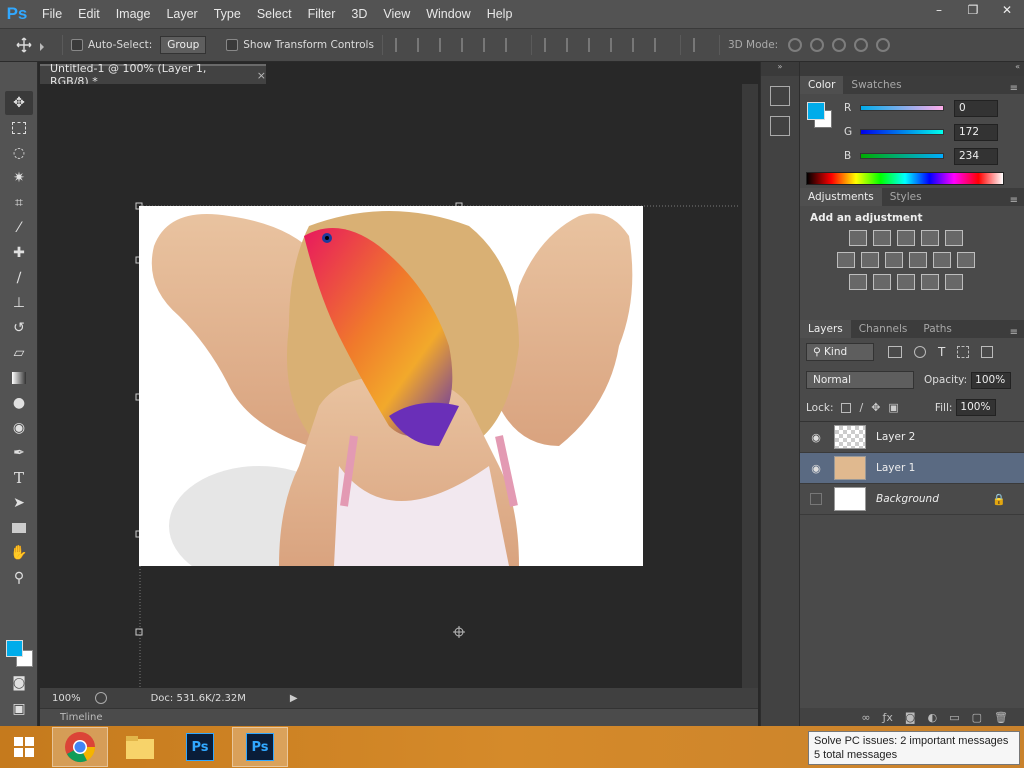 Image resolution: width=1024 pixels, height=768 pixels. Describe the element at coordinates (930, 282) in the screenshot. I see `selective-color-icon` at that location.